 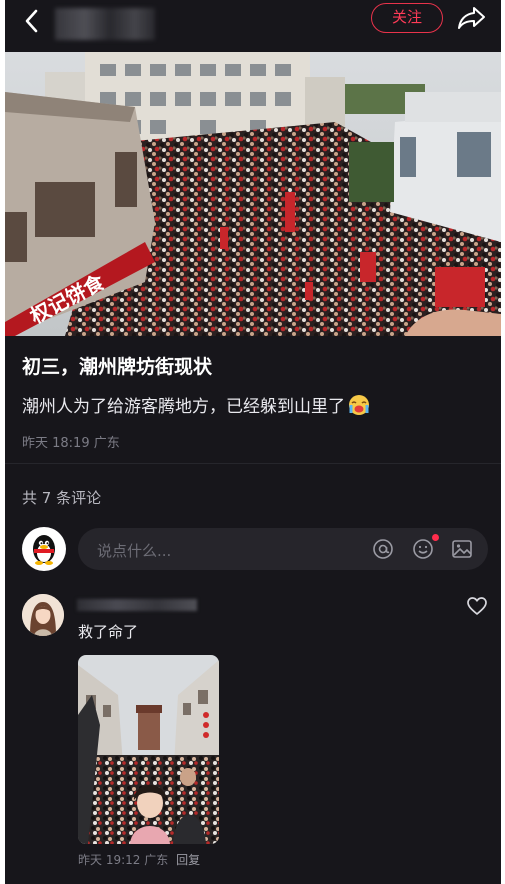 I want to click on comment-crowd-image, so click(x=148, y=749).